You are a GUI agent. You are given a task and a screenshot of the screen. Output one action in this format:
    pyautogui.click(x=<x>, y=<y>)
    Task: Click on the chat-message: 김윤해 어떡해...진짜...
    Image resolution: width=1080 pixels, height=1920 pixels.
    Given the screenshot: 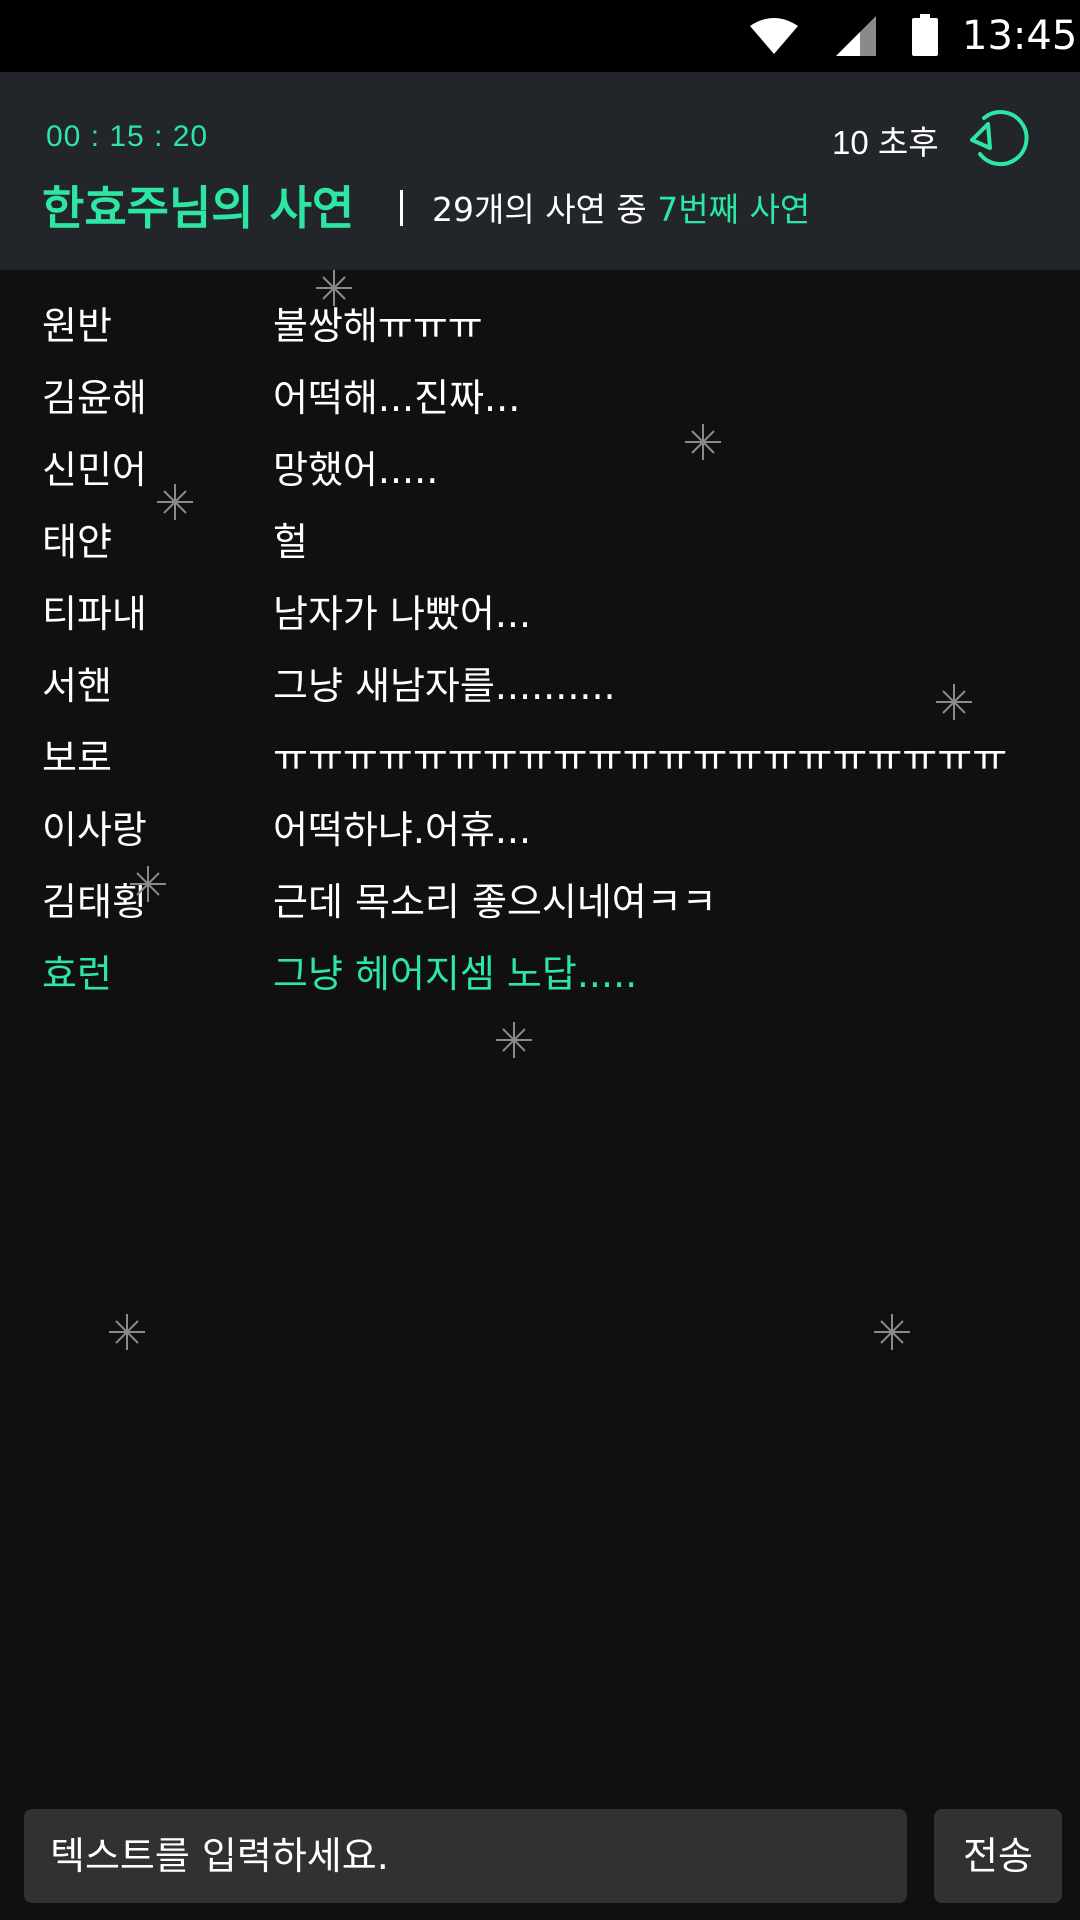 What is the action you would take?
    pyautogui.click(x=540, y=398)
    